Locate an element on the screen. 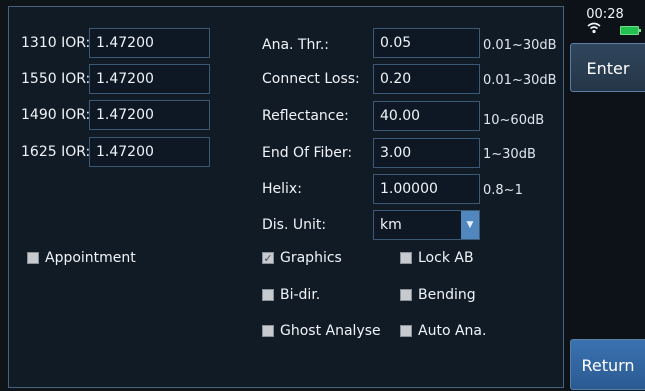  bi-dir-checkbox: Bi-dir. is located at coordinates (291, 295).